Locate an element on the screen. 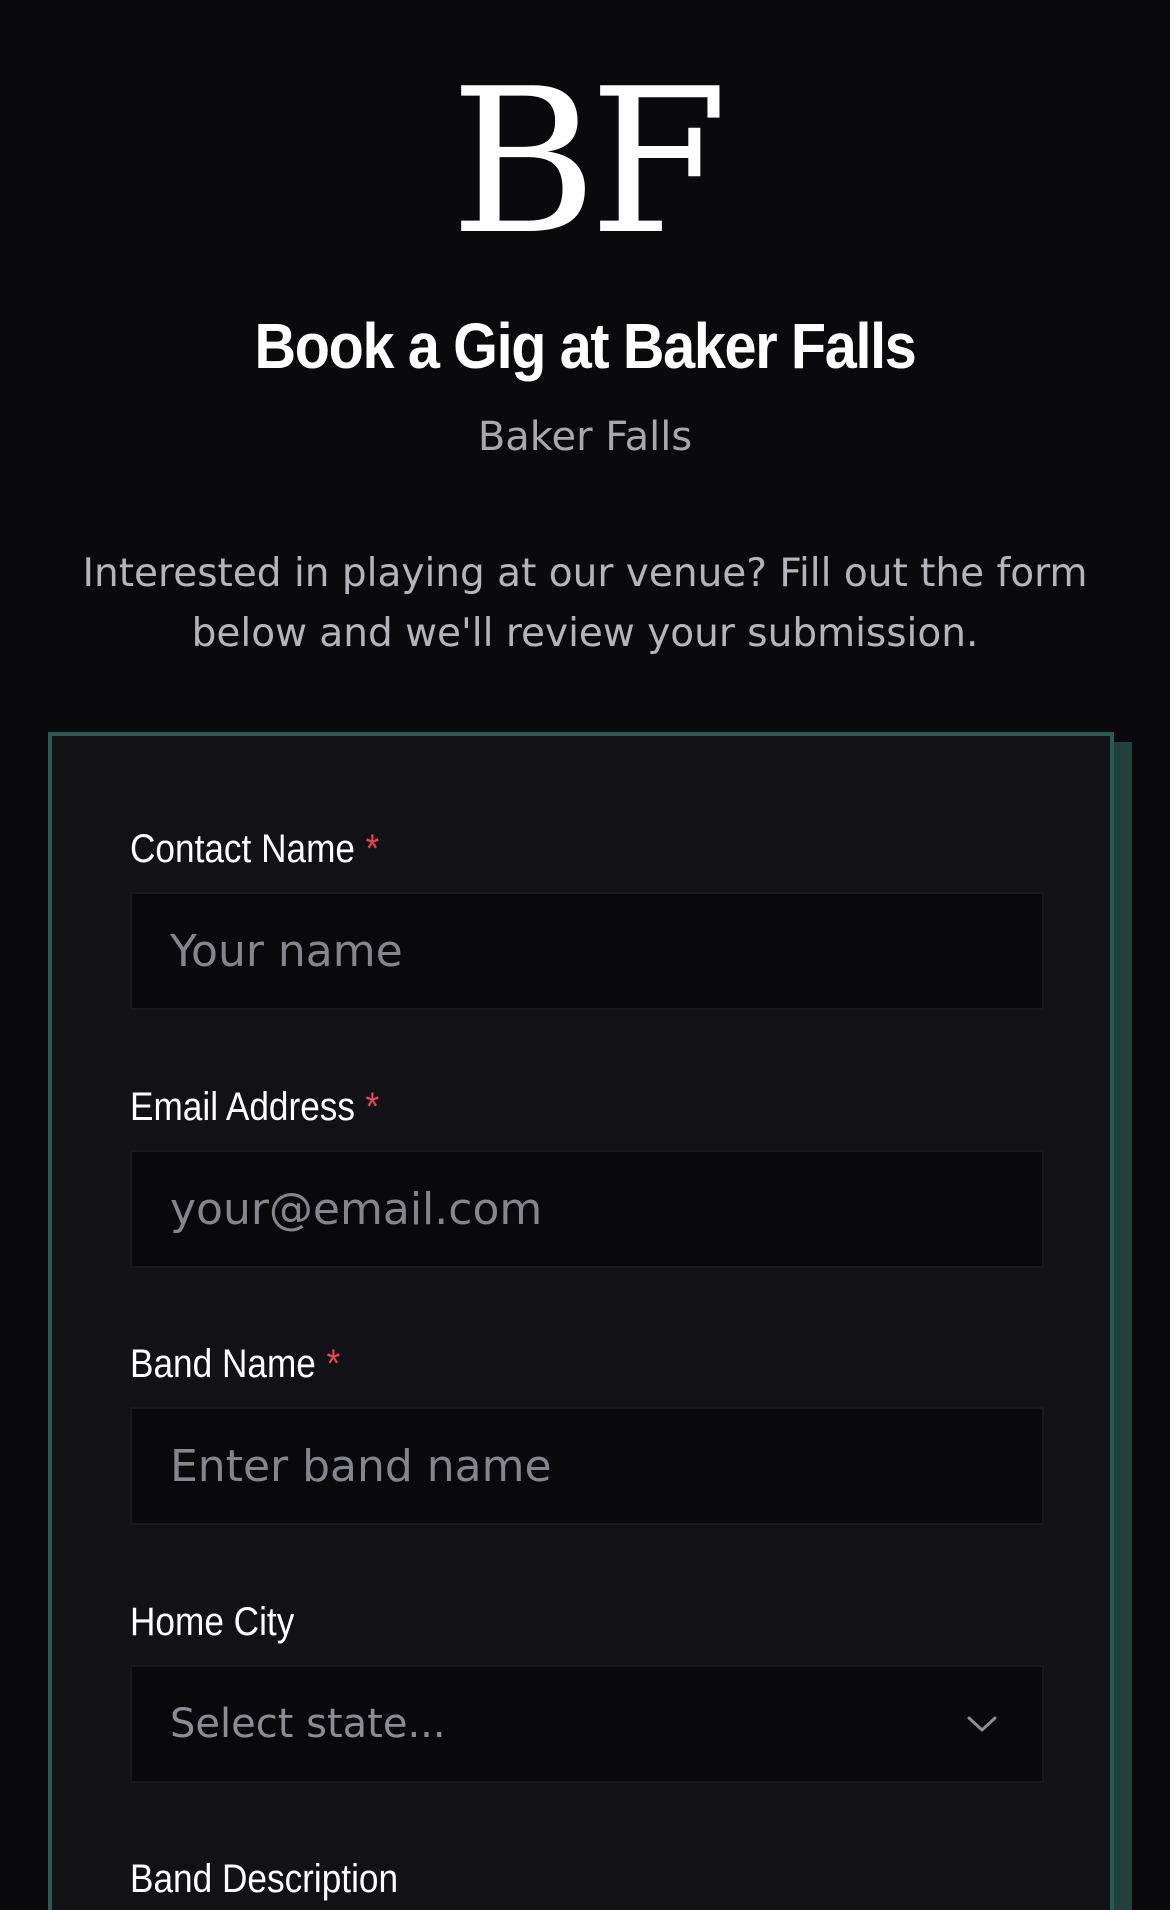 This screenshot has height=1910, width=1170. band-name-field is located at coordinates (587, 1466).